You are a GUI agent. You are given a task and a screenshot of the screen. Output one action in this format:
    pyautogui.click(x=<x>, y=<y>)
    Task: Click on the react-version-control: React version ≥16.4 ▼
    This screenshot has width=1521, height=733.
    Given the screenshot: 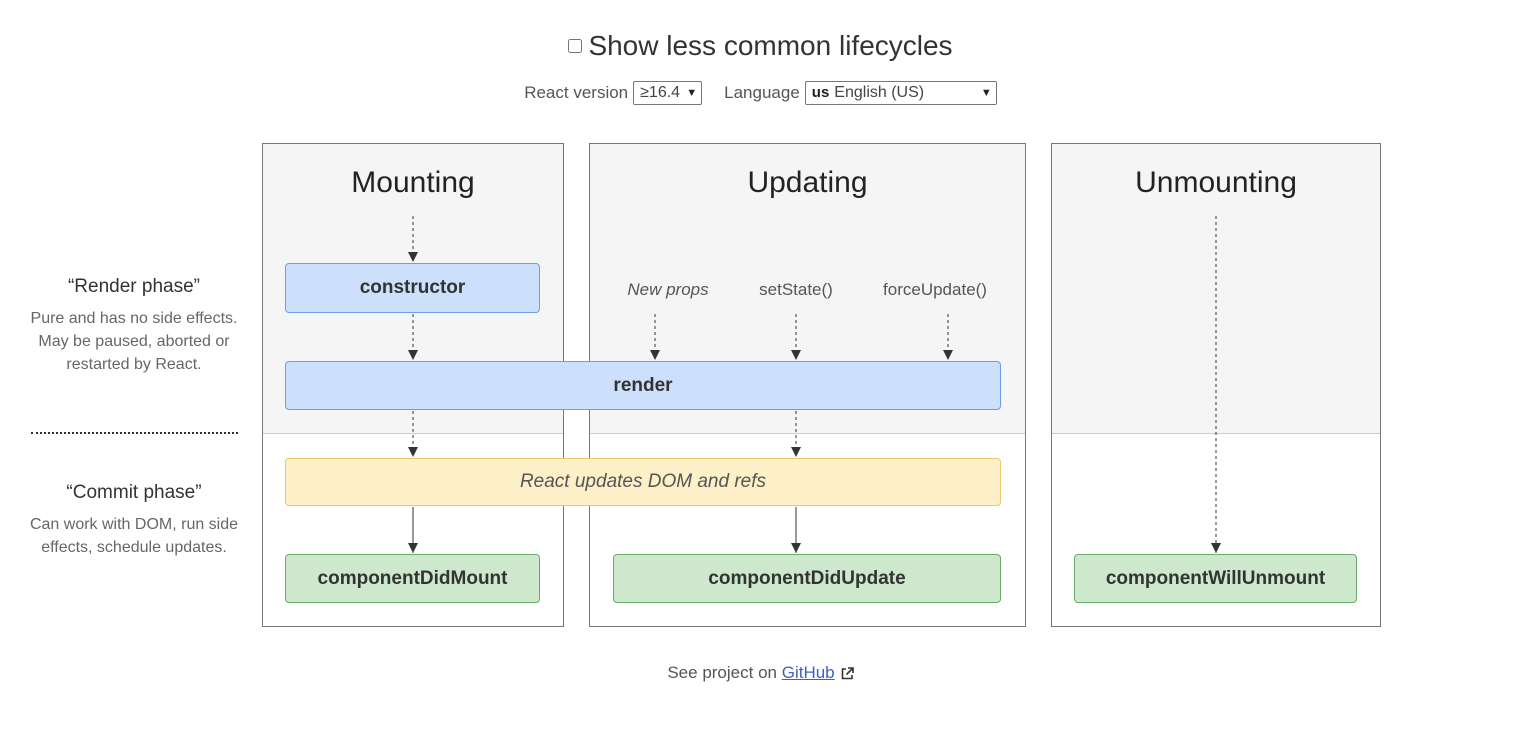 What is the action you would take?
    pyautogui.click(x=613, y=93)
    